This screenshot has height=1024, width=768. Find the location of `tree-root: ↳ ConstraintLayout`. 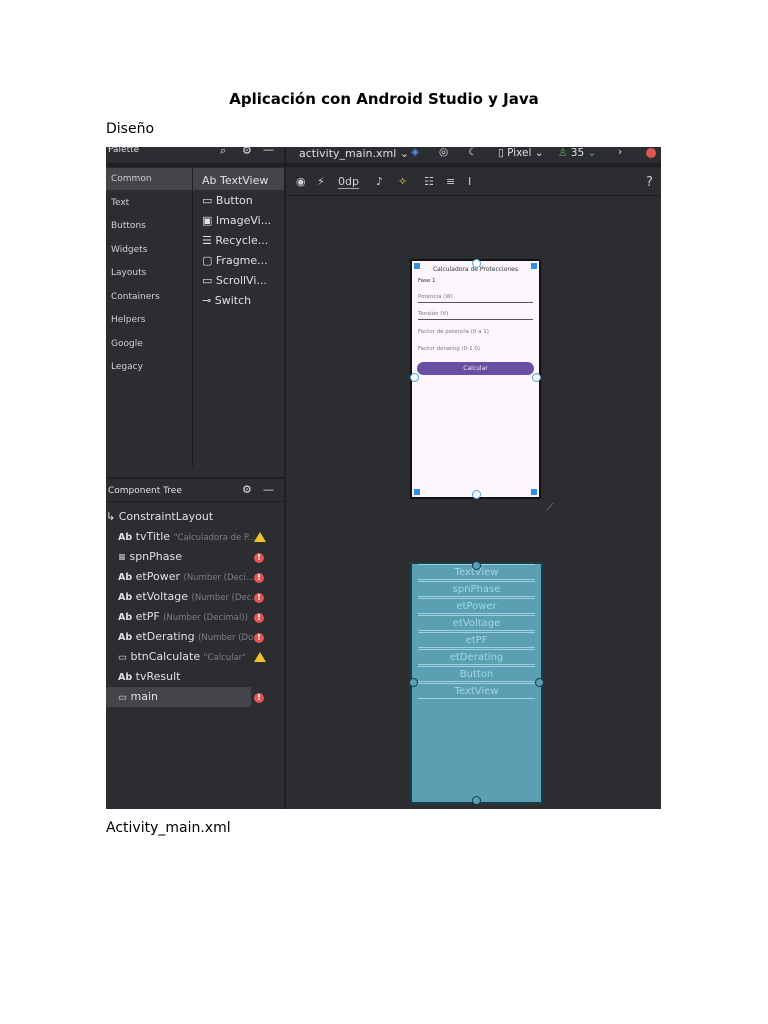

tree-root: ↳ ConstraintLayout is located at coordinates (159, 516).